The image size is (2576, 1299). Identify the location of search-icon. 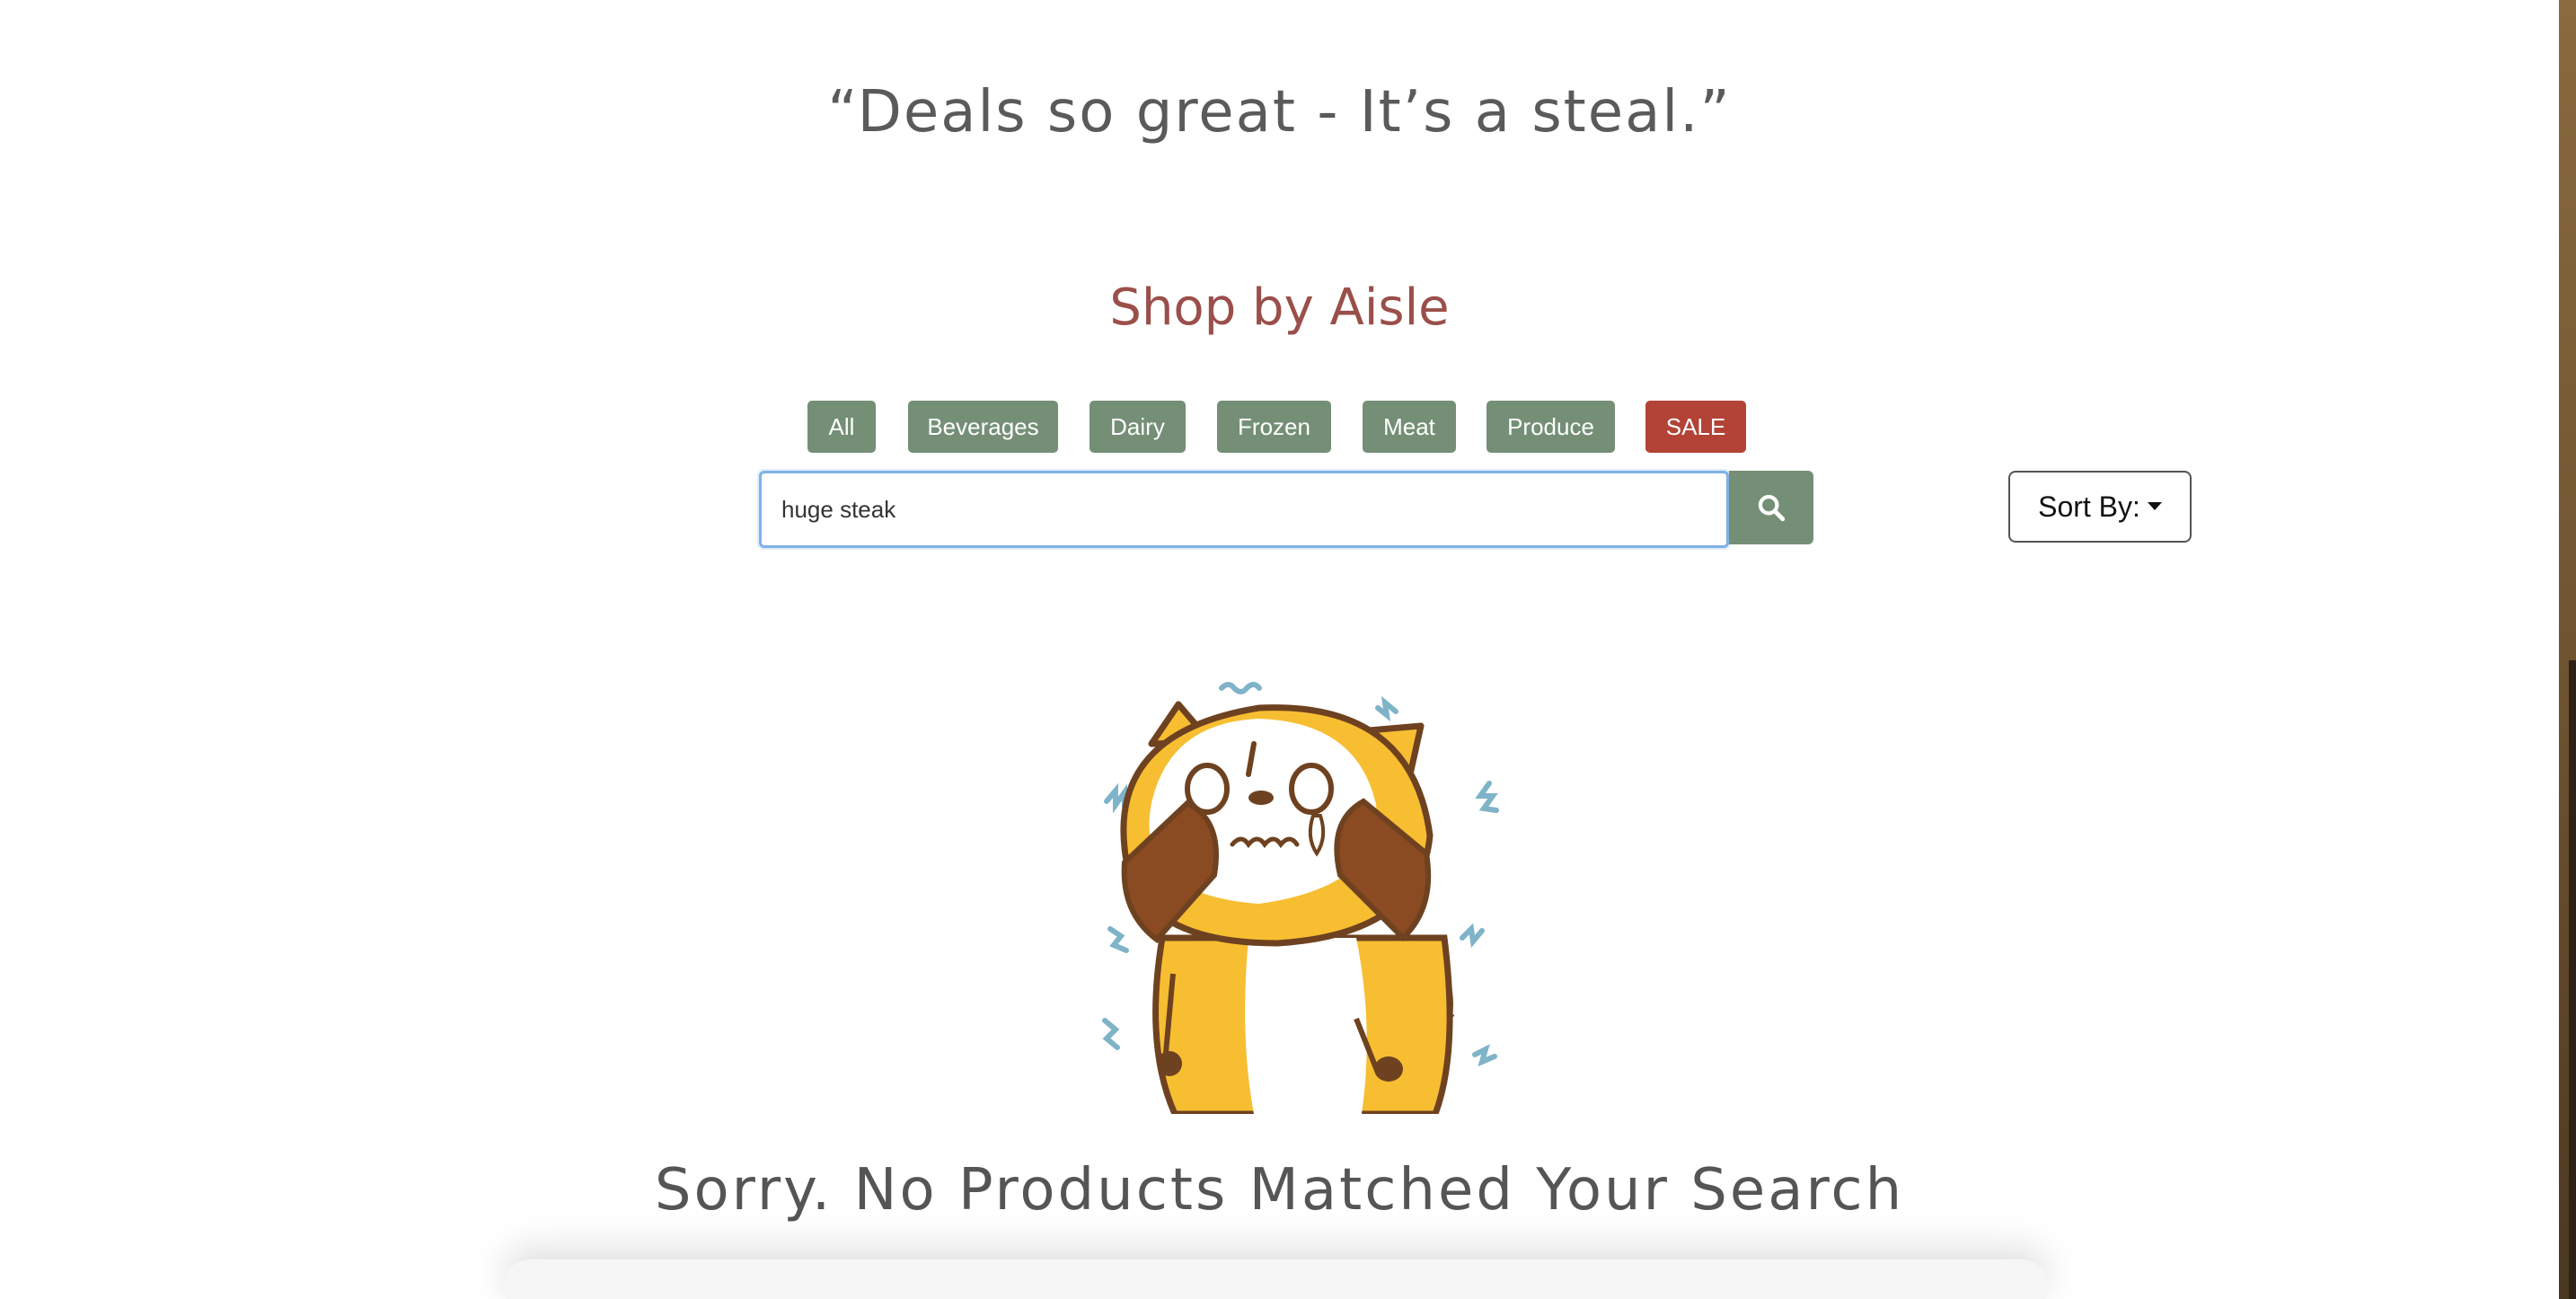
(1772, 508).